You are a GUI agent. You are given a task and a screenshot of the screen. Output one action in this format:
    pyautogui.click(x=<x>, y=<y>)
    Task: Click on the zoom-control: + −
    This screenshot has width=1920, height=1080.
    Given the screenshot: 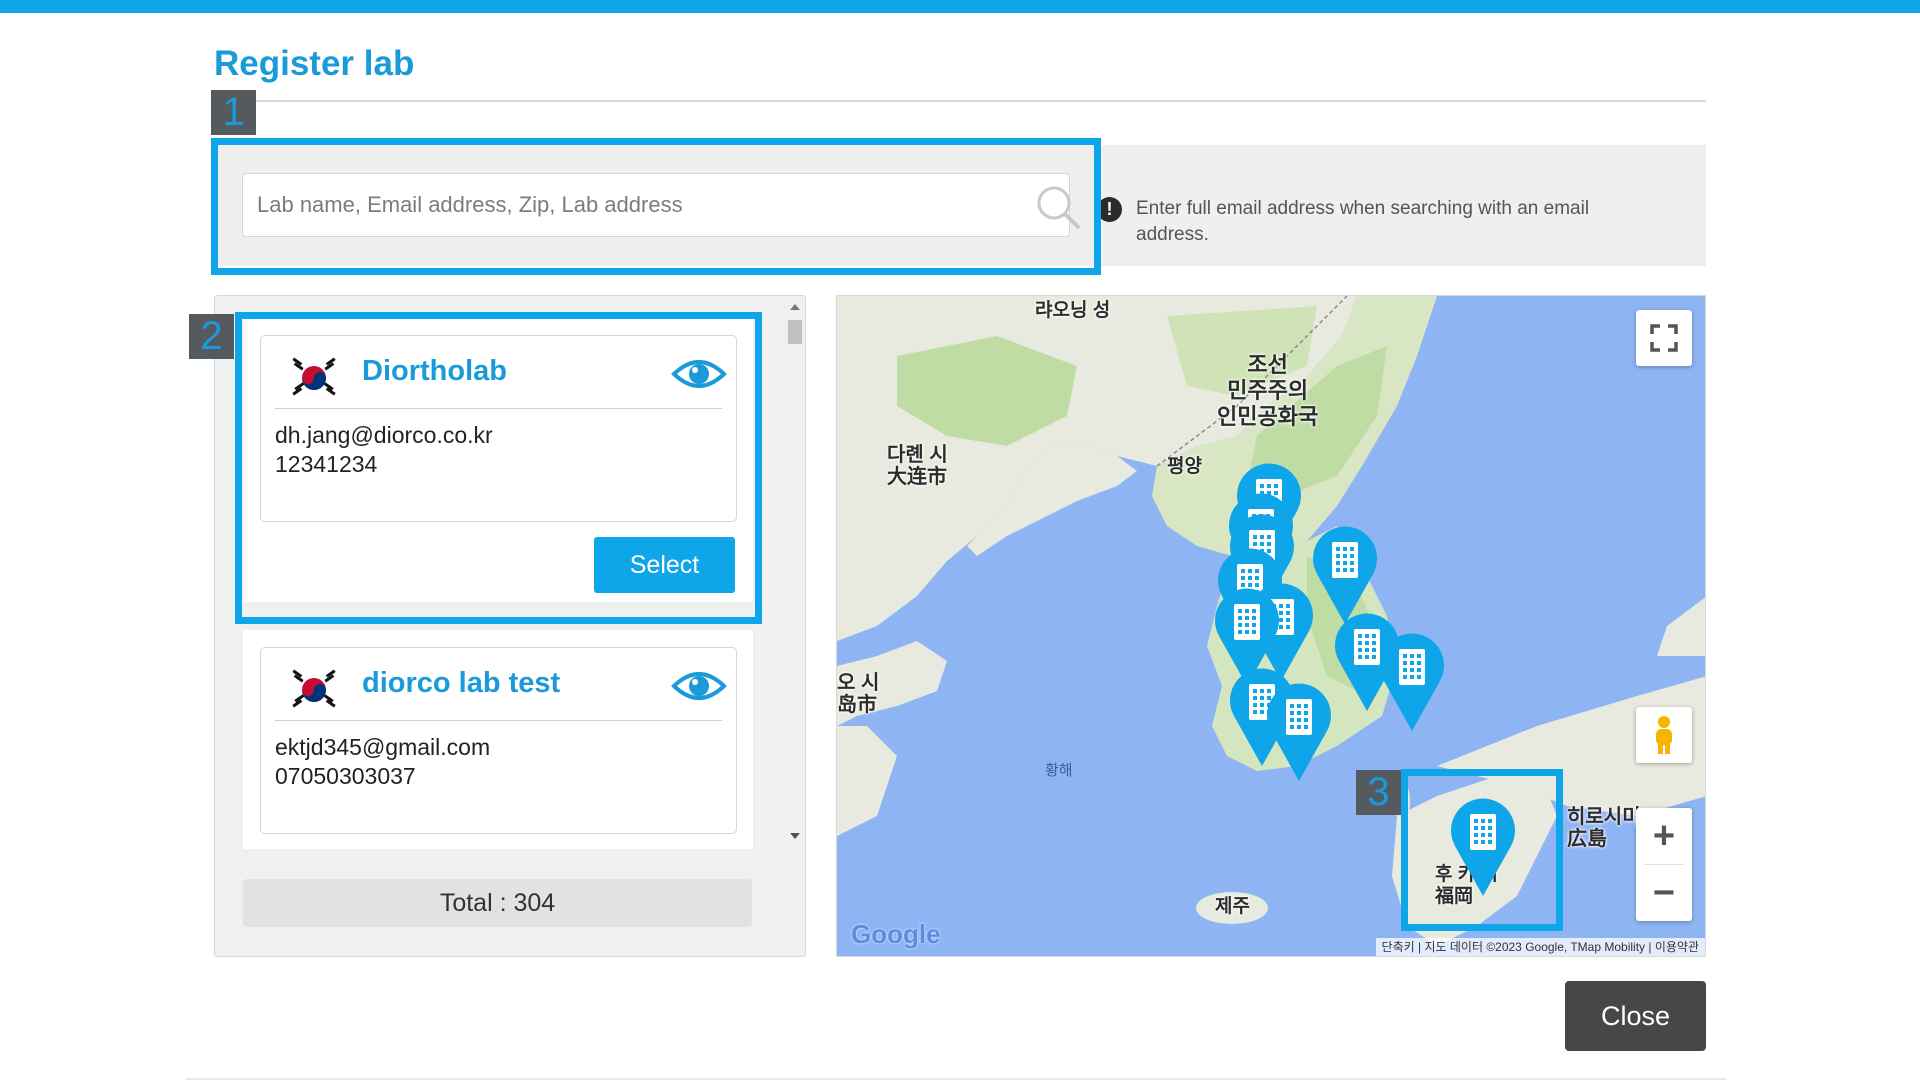 What is the action you would take?
    pyautogui.click(x=1664, y=864)
    